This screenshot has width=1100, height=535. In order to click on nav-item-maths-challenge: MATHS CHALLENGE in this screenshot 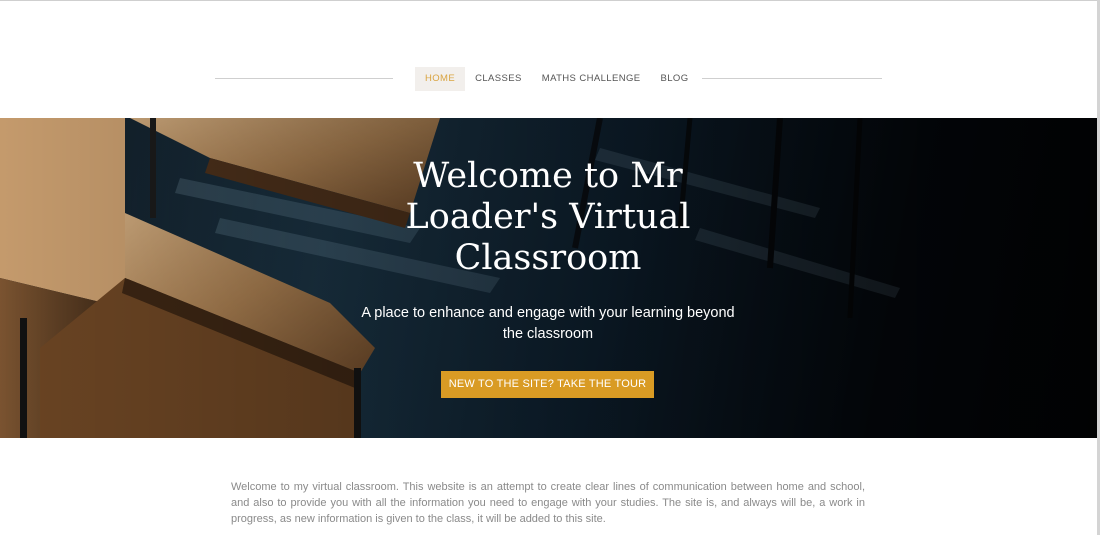, I will do `click(591, 79)`.